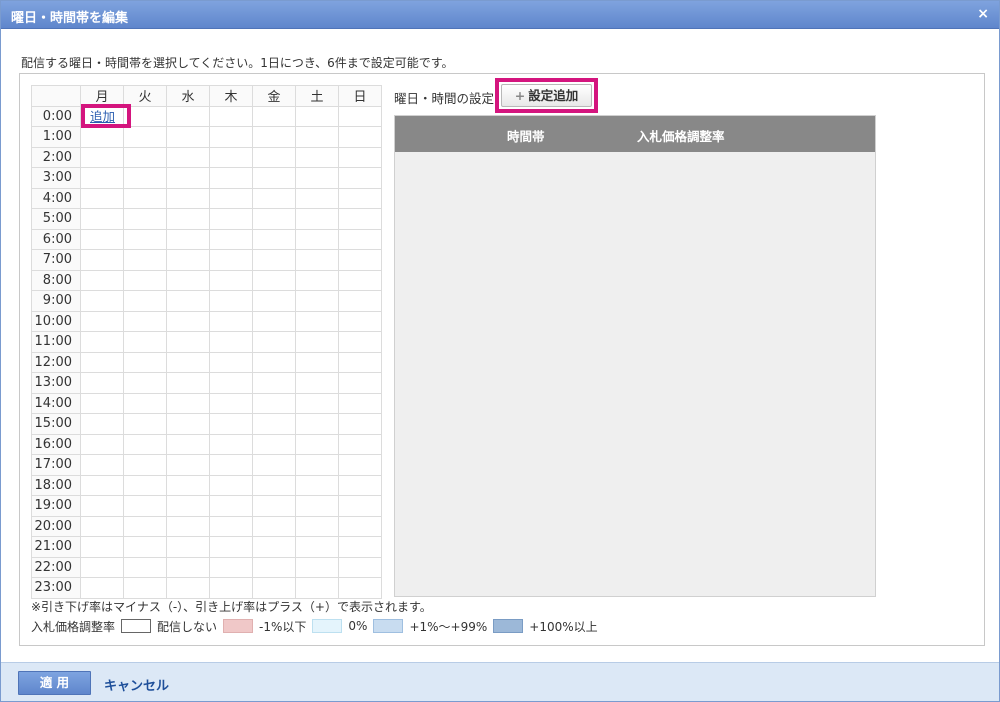 The width and height of the screenshot is (1000, 702). What do you see at coordinates (56, 424) in the screenshot?
I see `hour-label: 15:00` at bounding box center [56, 424].